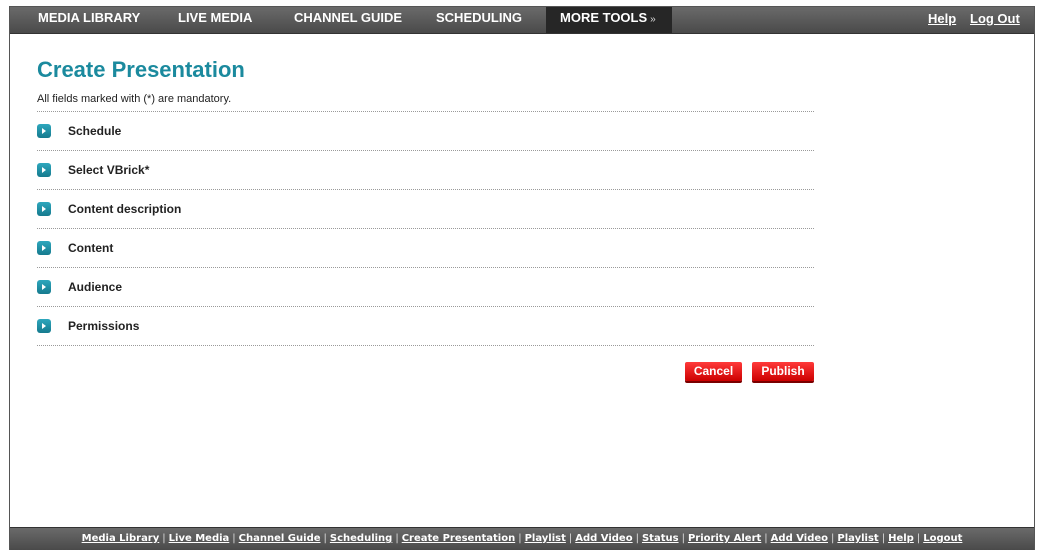 This screenshot has height=550, width=1037. I want to click on section-permissions: Permissions, so click(425, 326).